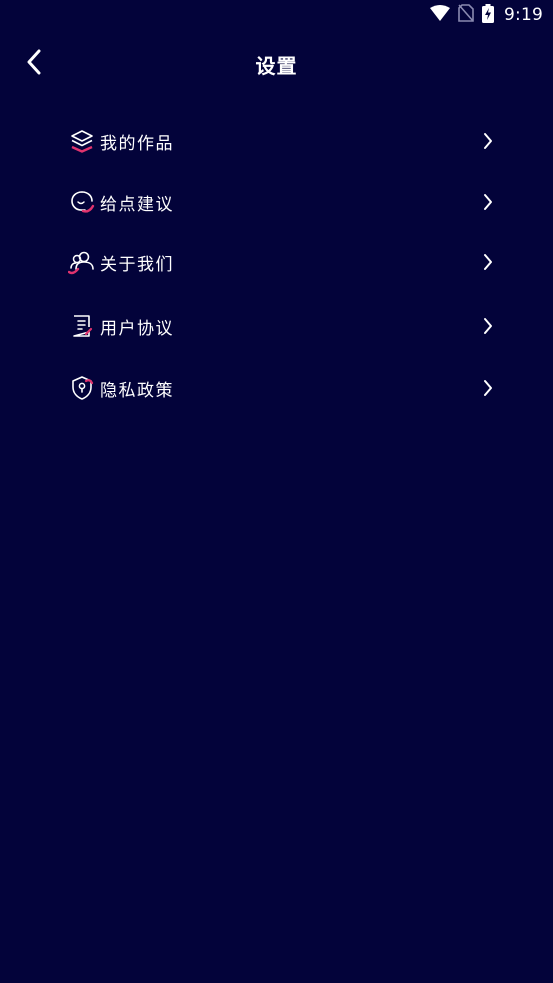  I want to click on no-sim-icon, so click(466, 15).